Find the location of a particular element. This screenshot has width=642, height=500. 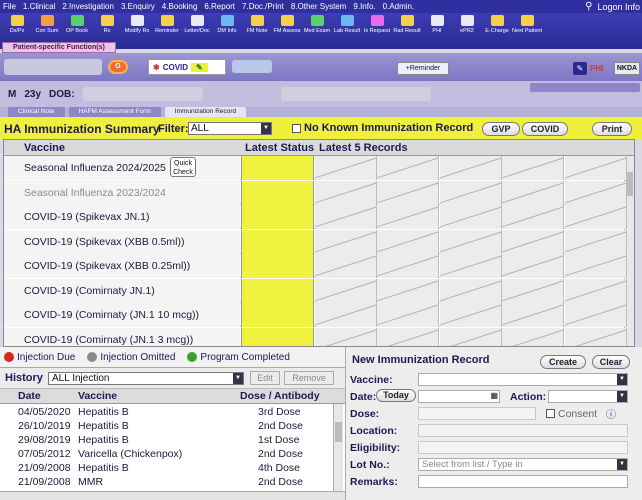

history-row: 04/05/2020 Hepatitis B 3rd Dose is located at coordinates (167, 411).